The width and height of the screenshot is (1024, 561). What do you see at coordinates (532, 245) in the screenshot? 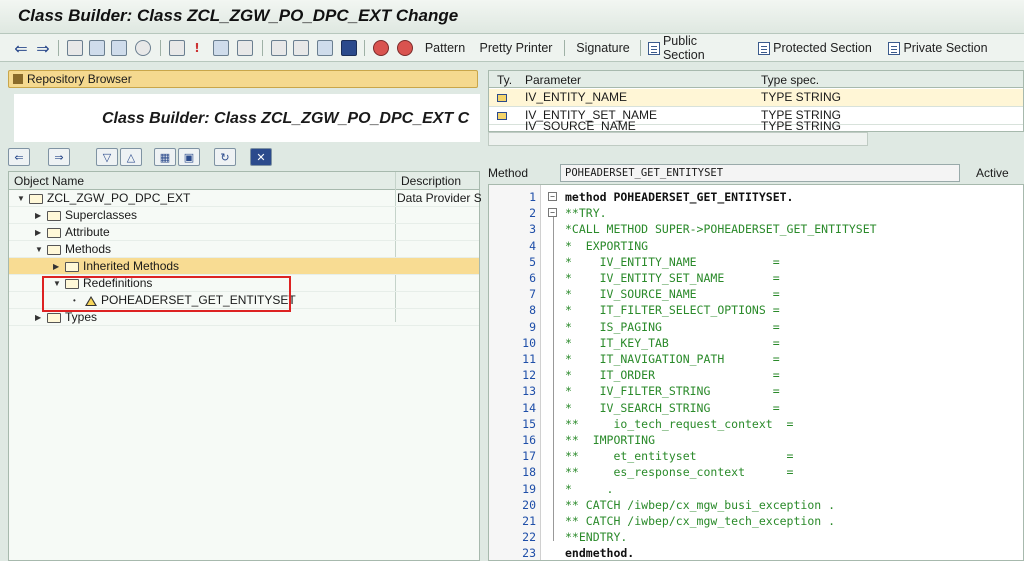
I see `line-number: 4` at bounding box center [532, 245].